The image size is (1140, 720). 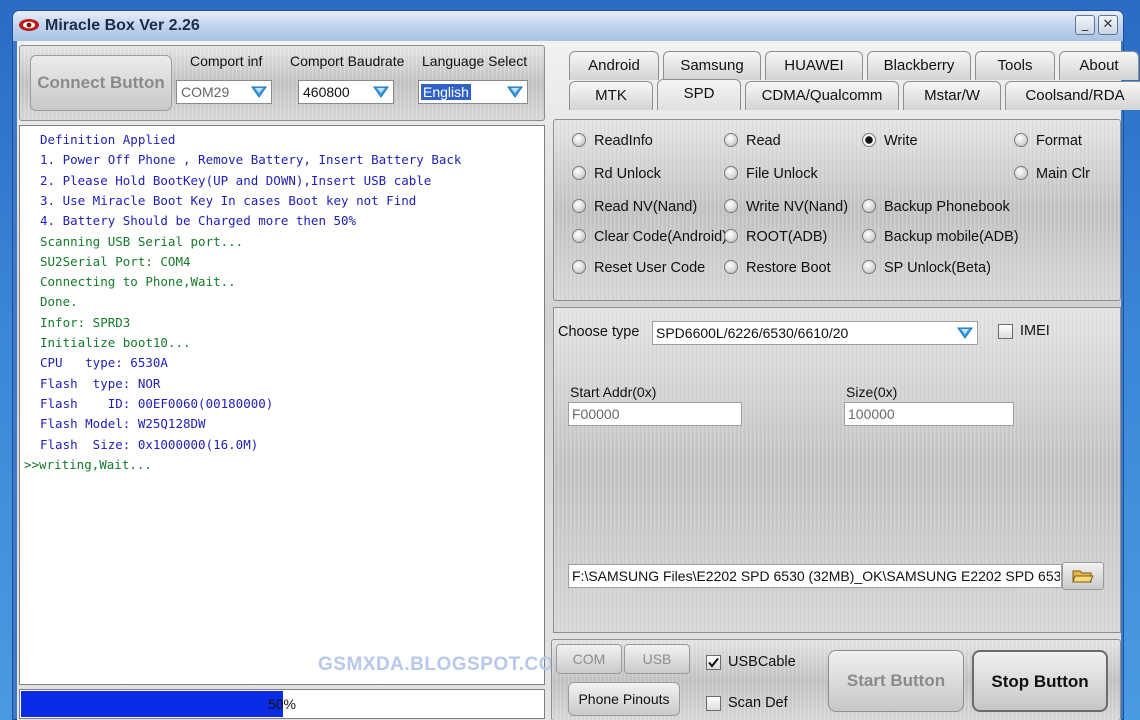 I want to click on radio-sp-unlock-beta: SP Unlock(Beta), so click(x=926, y=268).